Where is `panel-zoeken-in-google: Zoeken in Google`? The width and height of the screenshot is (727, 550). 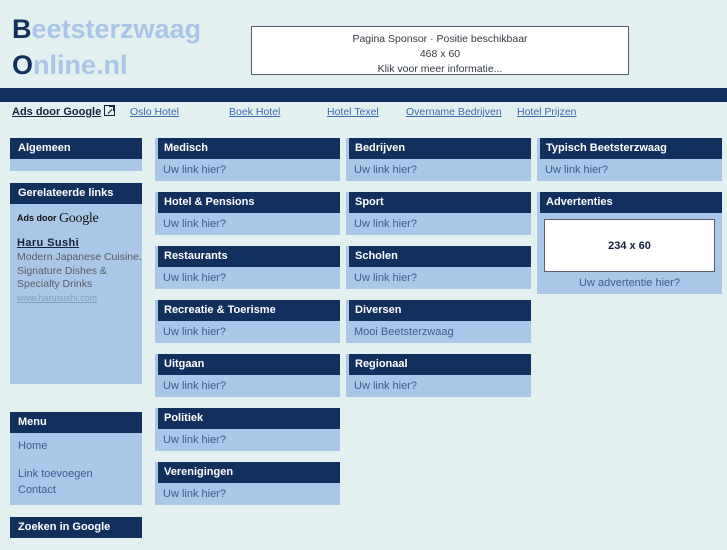
panel-zoeken-in-google: Zoeken in Google is located at coordinates (76, 527).